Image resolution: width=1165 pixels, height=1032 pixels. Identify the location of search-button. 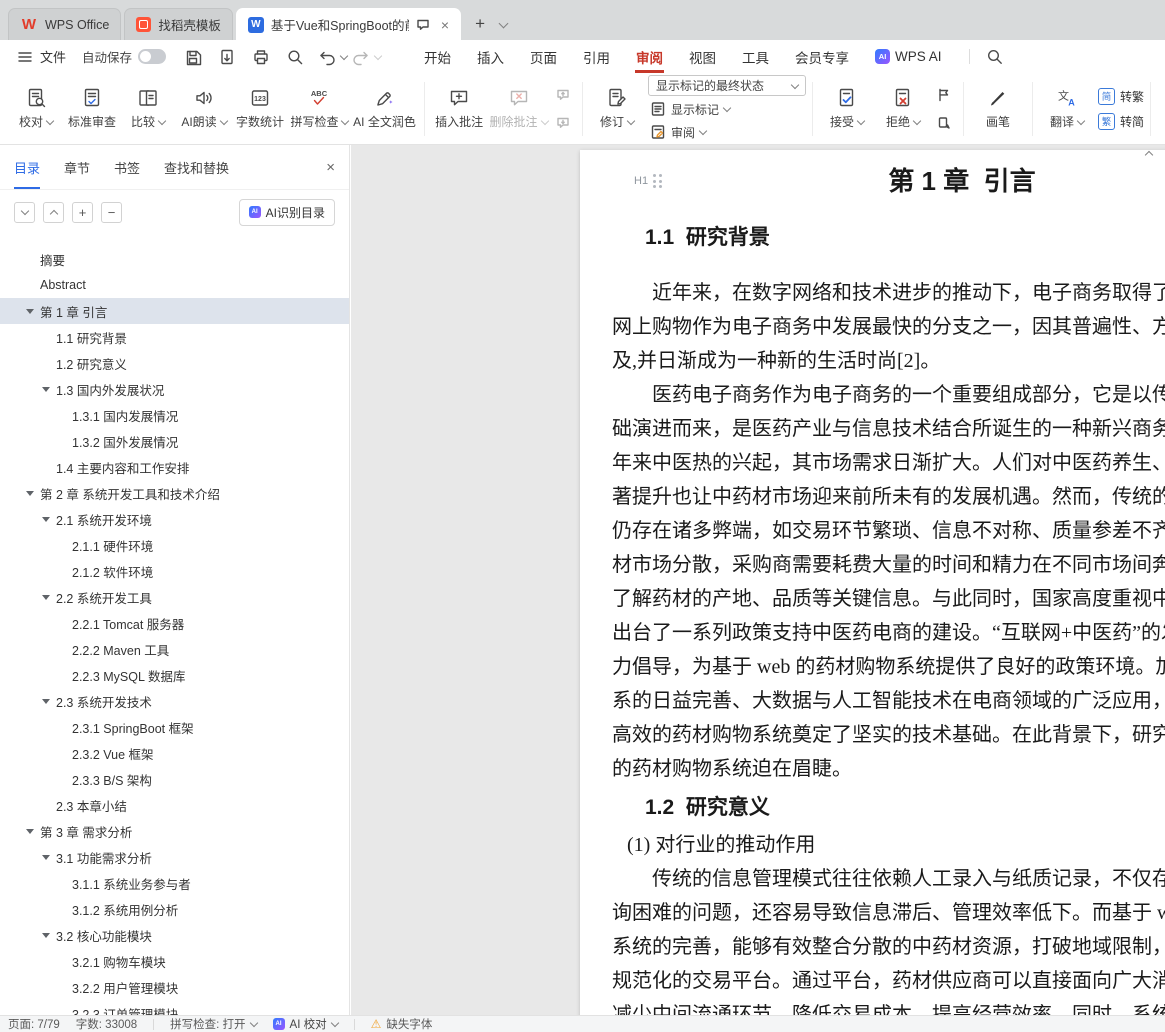
(995, 57).